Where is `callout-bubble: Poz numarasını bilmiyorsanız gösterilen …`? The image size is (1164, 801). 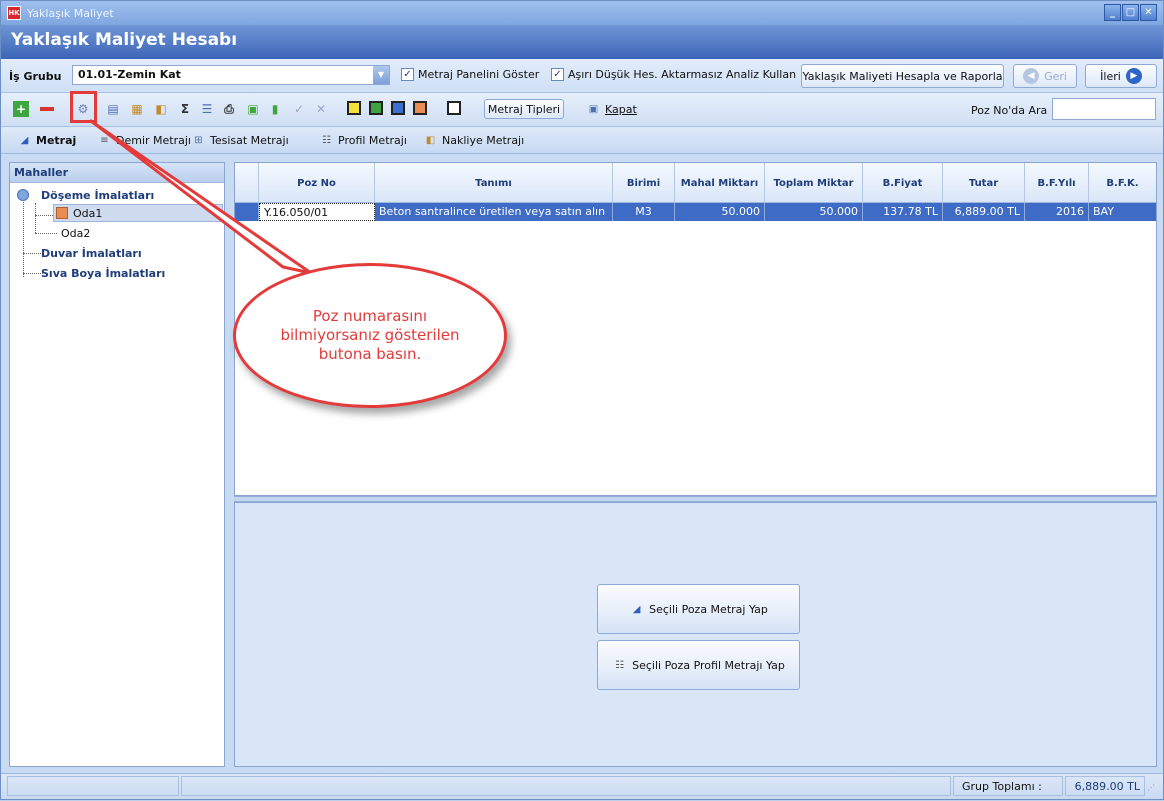 callout-bubble: Poz numarasını bilmiyorsanız gösterilen … is located at coordinates (370, 335).